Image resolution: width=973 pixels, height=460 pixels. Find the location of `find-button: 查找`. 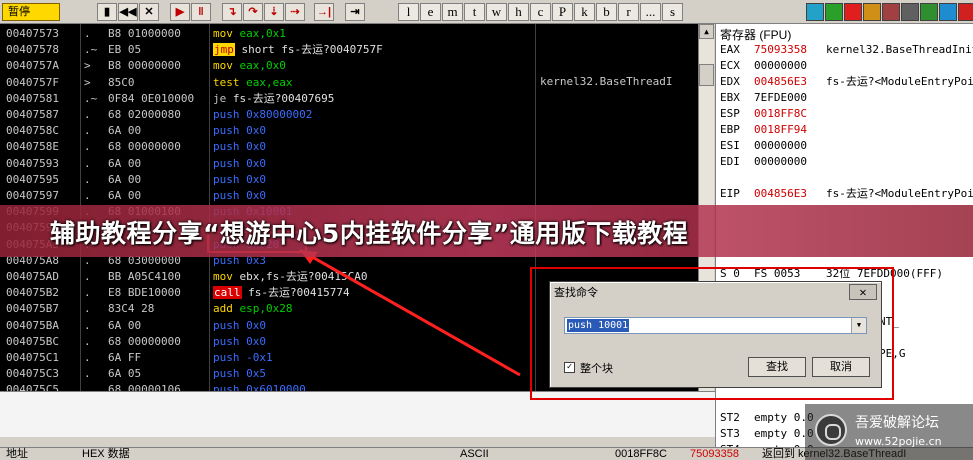

find-button: 查找 is located at coordinates (777, 367).